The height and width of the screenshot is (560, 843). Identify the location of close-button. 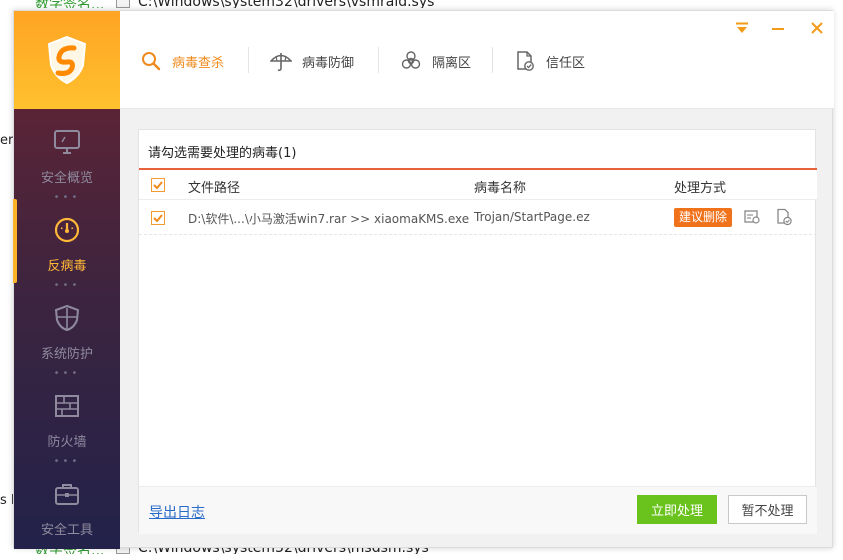
(817, 28).